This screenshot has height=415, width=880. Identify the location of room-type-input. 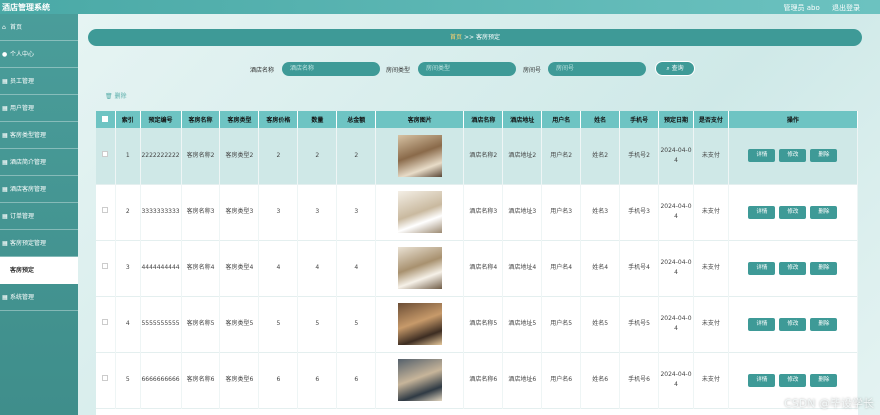
(467, 69).